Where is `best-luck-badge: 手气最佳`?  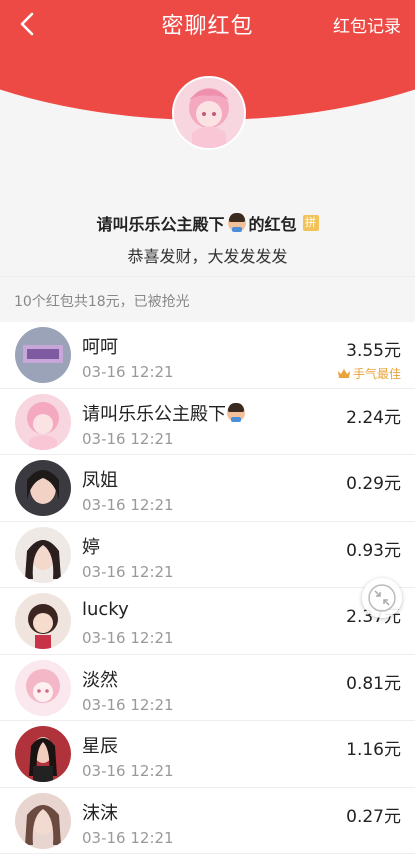 best-luck-badge: 手气最佳 is located at coordinates (369, 373).